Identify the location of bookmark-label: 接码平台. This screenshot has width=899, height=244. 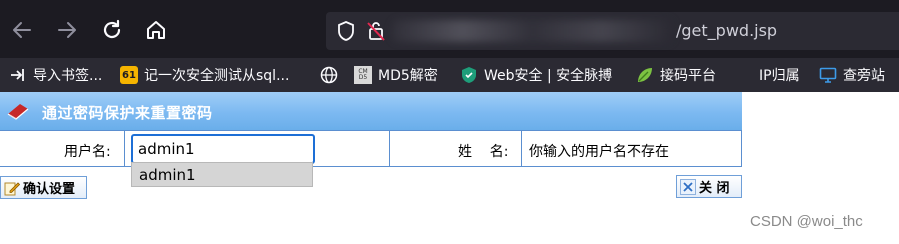
(688, 76).